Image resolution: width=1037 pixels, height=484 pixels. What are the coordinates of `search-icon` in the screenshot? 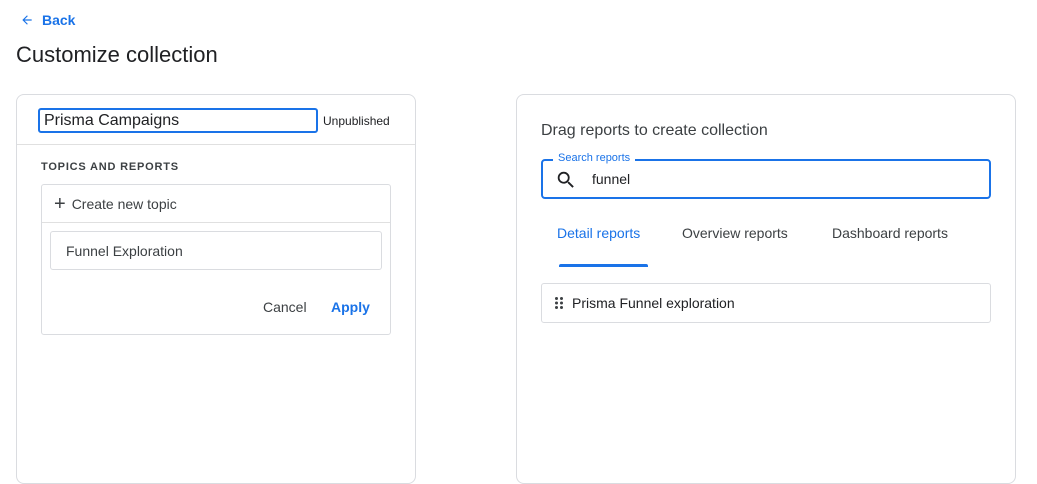 It's located at (565, 179).